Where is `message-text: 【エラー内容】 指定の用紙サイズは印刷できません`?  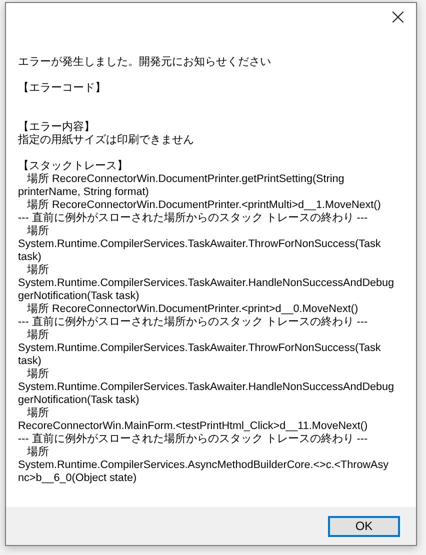 message-text: 【エラー内容】 指定の用紙サイズは印刷できません is located at coordinates (106, 134).